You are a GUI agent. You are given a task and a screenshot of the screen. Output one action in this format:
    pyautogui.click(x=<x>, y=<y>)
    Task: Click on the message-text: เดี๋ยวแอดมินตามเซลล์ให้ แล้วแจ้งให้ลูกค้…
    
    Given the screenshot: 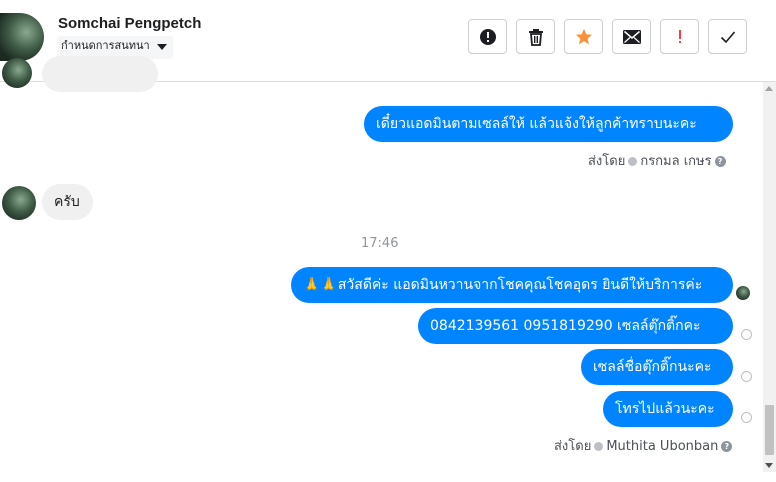 What is the action you would take?
    pyautogui.click(x=536, y=124)
    